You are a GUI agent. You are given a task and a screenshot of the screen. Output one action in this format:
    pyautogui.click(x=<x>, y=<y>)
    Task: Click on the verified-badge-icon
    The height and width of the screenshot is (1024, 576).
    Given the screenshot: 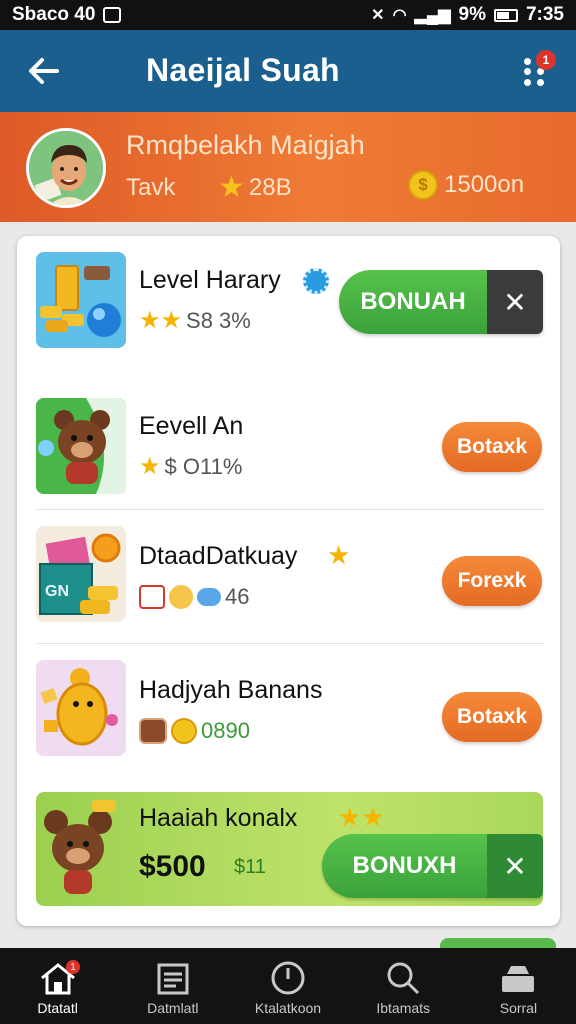 What is the action you would take?
    pyautogui.click(x=316, y=281)
    